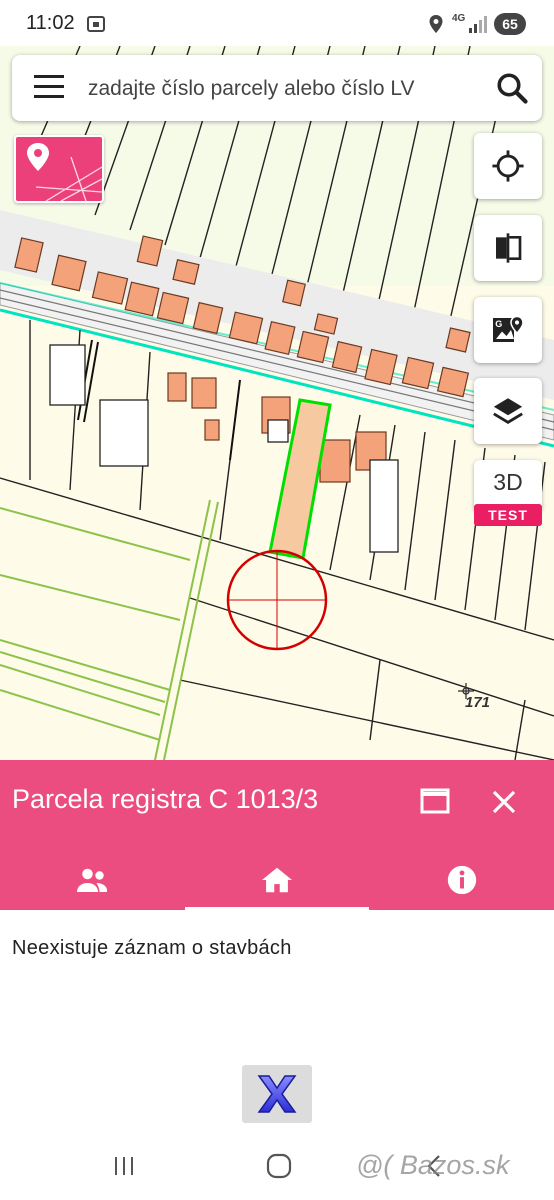 This screenshot has width=554, height=1200. I want to click on green-parcels, so click(109, 629).